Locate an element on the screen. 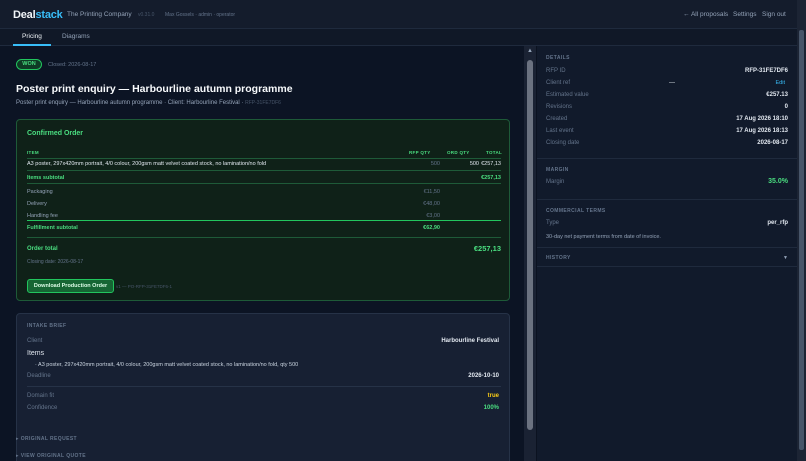  section-label: DETAILS is located at coordinates (558, 58).